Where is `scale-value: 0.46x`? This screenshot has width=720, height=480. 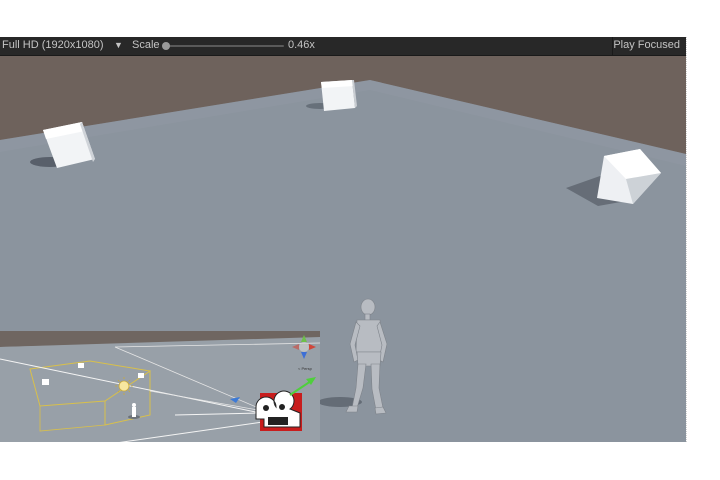 scale-value: 0.46x is located at coordinates (301, 45).